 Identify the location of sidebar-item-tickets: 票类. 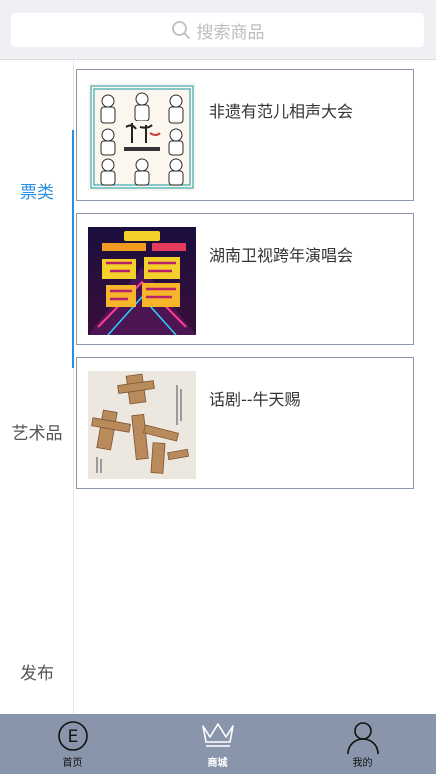
(37, 190).